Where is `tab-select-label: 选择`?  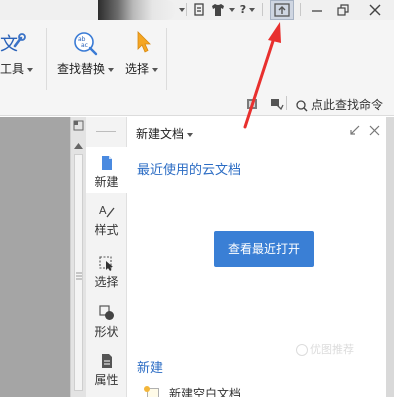
tab-select-label: 选择 is located at coordinates (106, 282).